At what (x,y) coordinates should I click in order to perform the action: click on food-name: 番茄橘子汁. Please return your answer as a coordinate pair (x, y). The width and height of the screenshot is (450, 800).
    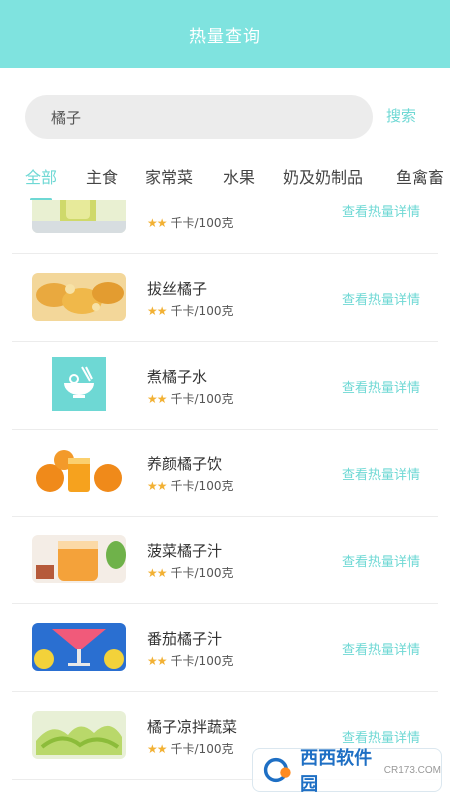
    Looking at the image, I should click on (185, 639).